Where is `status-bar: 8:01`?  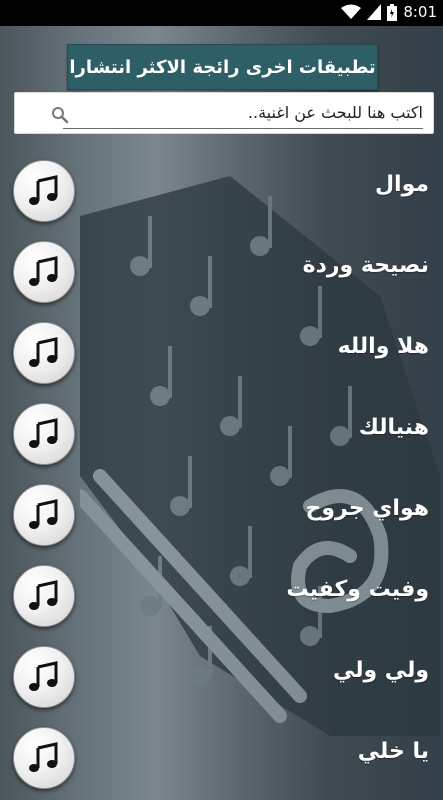
status-bar: 8:01 is located at coordinates (221, 13).